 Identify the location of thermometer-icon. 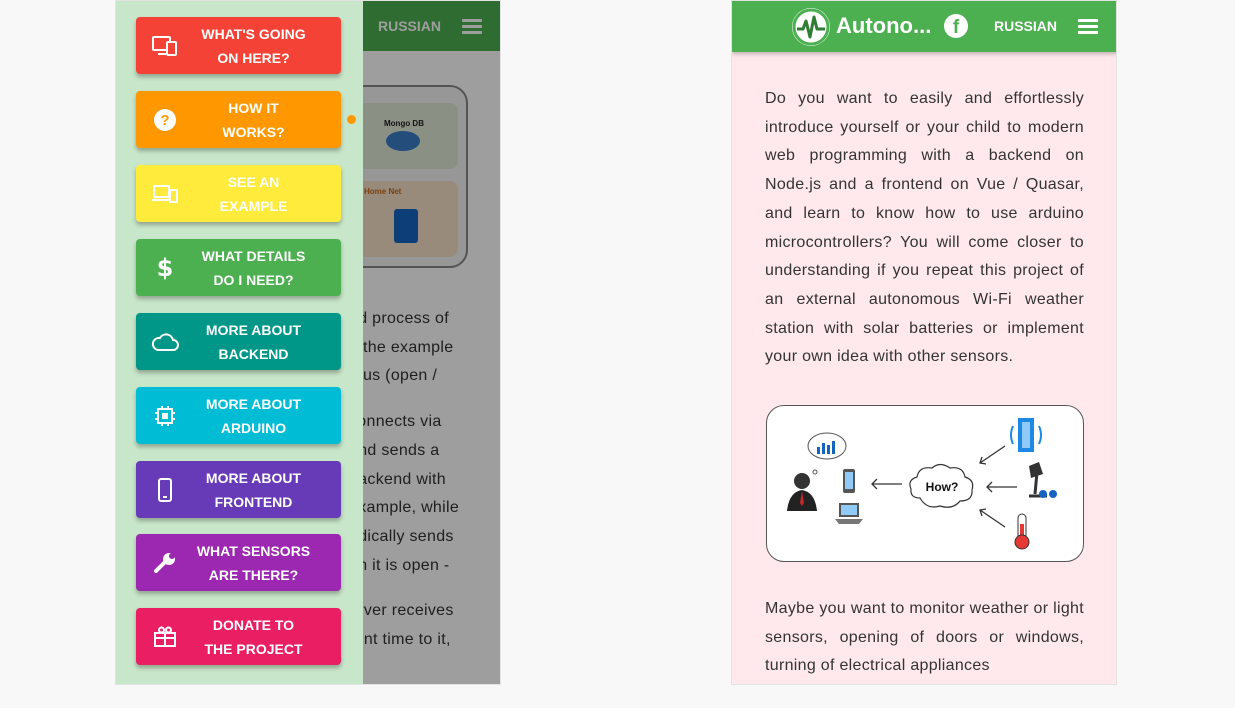
(1022, 531).